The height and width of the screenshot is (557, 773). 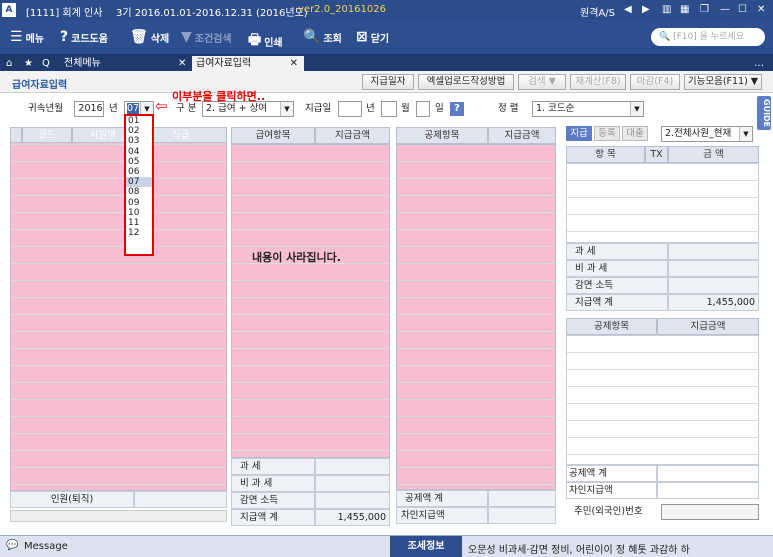 What do you see at coordinates (542, 82) in the screenshot?
I see `search-button: 검색 ▼` at bounding box center [542, 82].